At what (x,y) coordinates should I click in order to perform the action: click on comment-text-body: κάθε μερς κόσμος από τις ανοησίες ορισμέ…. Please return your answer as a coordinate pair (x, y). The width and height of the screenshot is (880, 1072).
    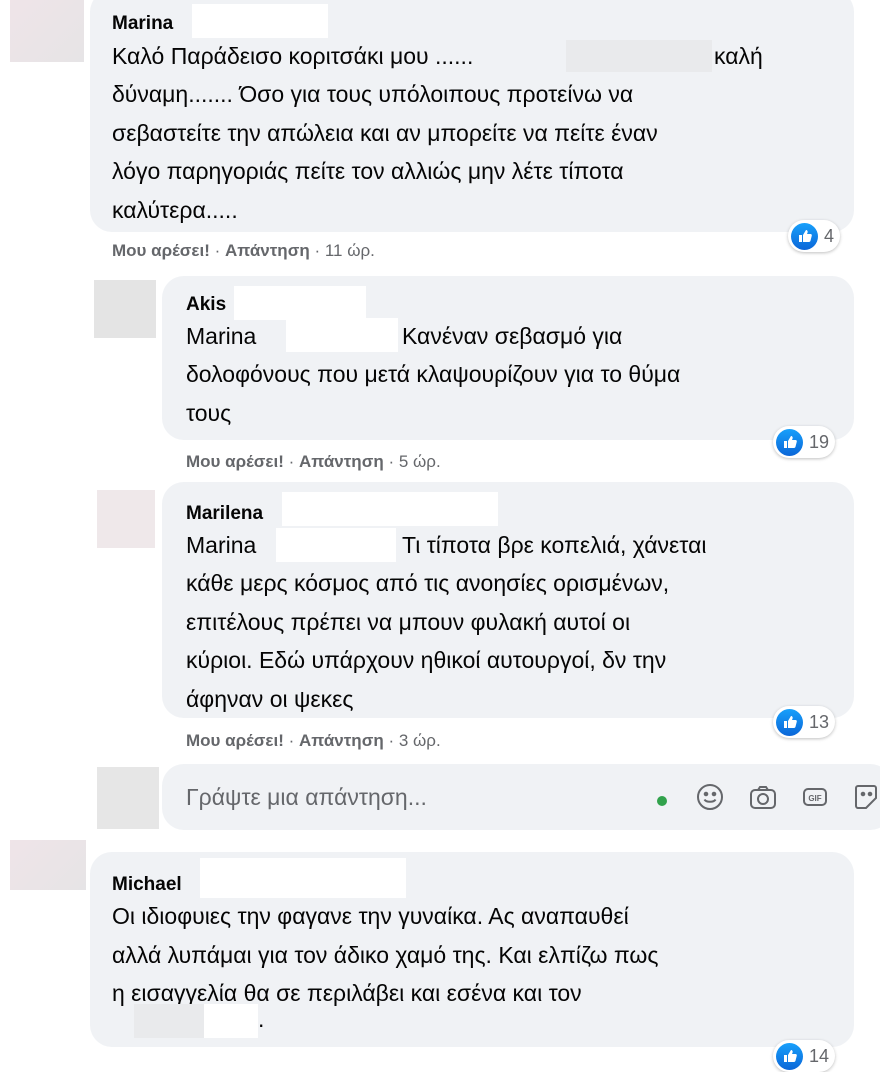
    Looking at the image, I should click on (428, 641).